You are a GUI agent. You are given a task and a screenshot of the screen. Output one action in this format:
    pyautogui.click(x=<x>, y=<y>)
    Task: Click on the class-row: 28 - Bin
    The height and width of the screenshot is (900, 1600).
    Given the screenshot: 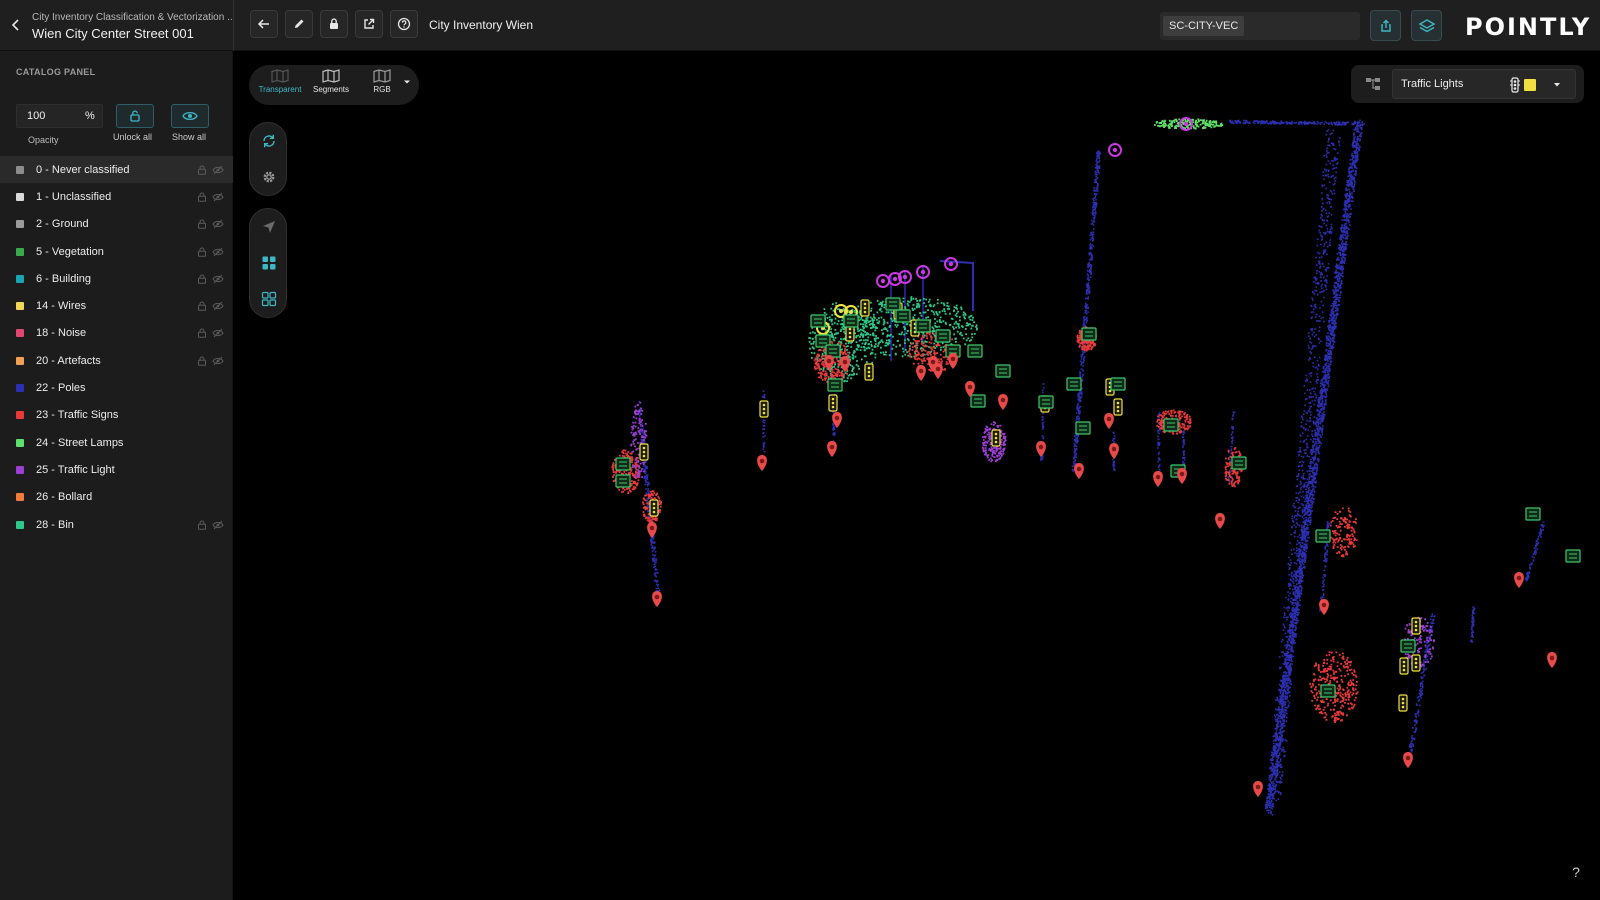 What is the action you would take?
    pyautogui.click(x=116, y=524)
    